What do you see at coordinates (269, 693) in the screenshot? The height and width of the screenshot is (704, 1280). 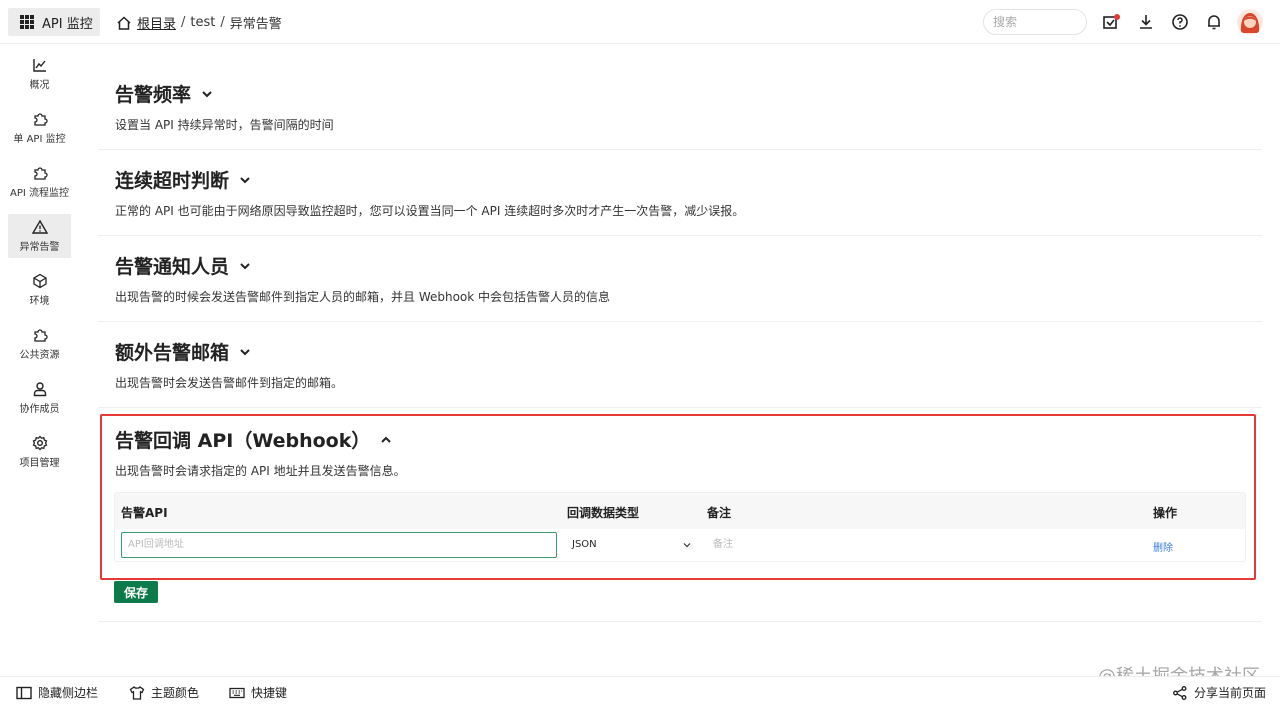 I see `shortcuts-label: 快捷键` at bounding box center [269, 693].